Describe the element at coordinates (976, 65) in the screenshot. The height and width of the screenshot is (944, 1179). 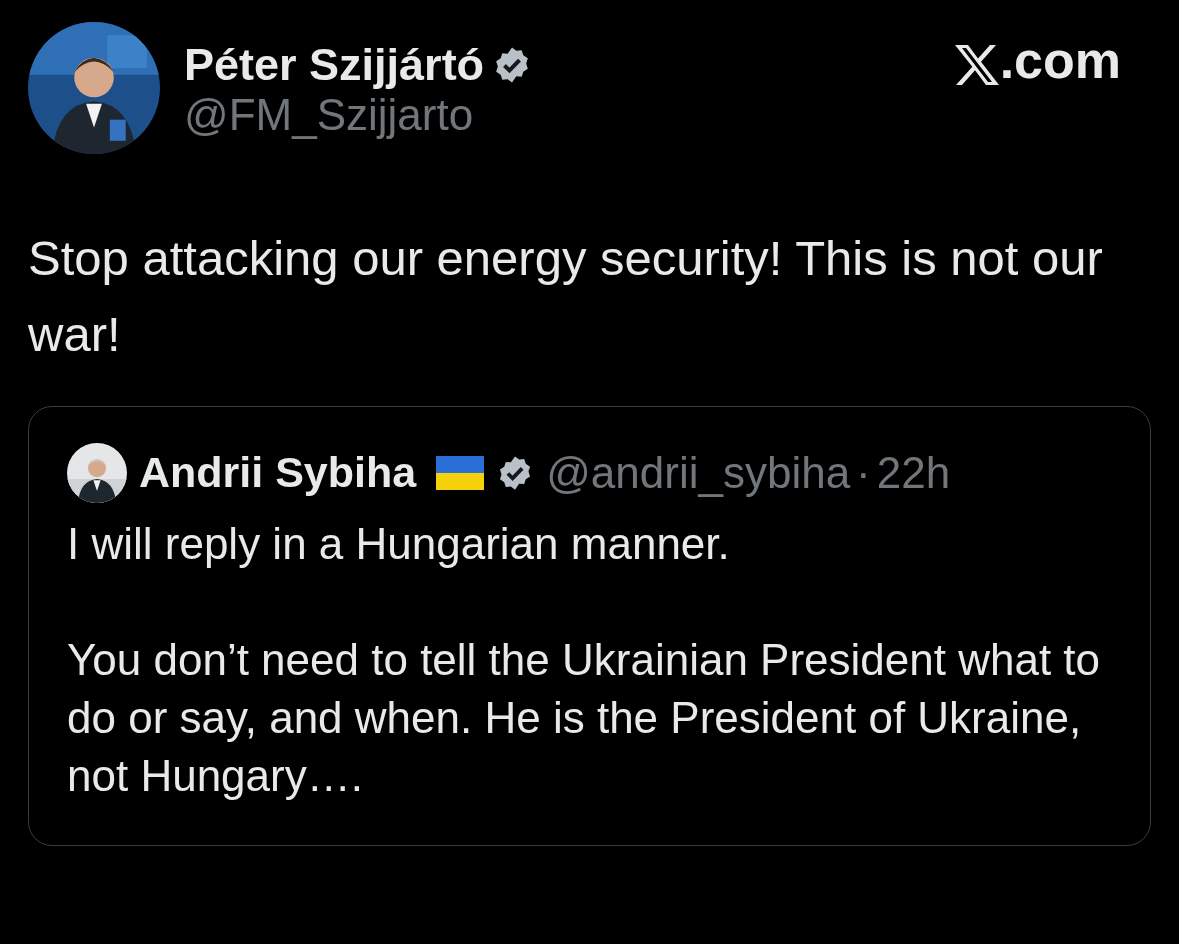
I see `x-logo-icon` at that location.